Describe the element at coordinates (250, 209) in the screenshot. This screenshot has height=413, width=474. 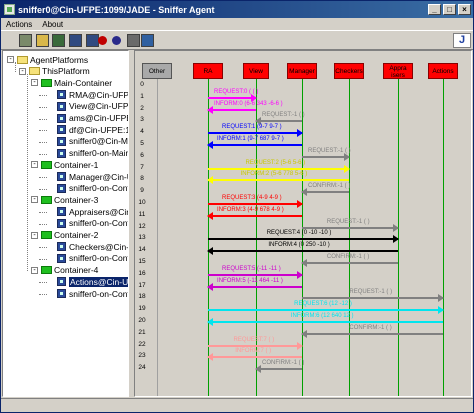
I see `message-label: INFORM:3 (4-9 678 4-9 )` at that location.